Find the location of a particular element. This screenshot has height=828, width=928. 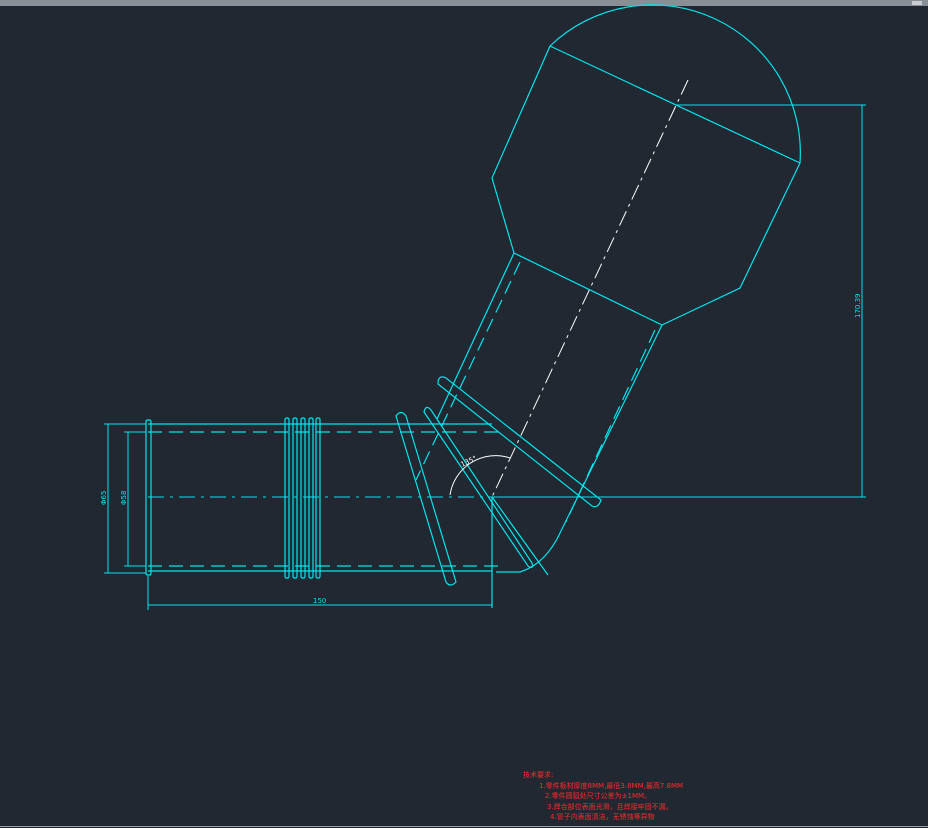

note-item: 3.焊合部位表面光滑，且焊接牢固不漏。 is located at coordinates (610, 806).